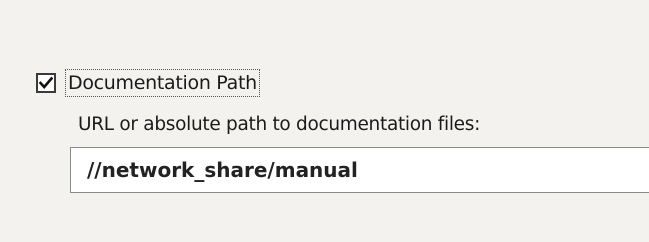 The image size is (649, 242). Describe the element at coordinates (162, 83) in the screenshot. I see `documentation-path-label: Documentation Path` at that location.